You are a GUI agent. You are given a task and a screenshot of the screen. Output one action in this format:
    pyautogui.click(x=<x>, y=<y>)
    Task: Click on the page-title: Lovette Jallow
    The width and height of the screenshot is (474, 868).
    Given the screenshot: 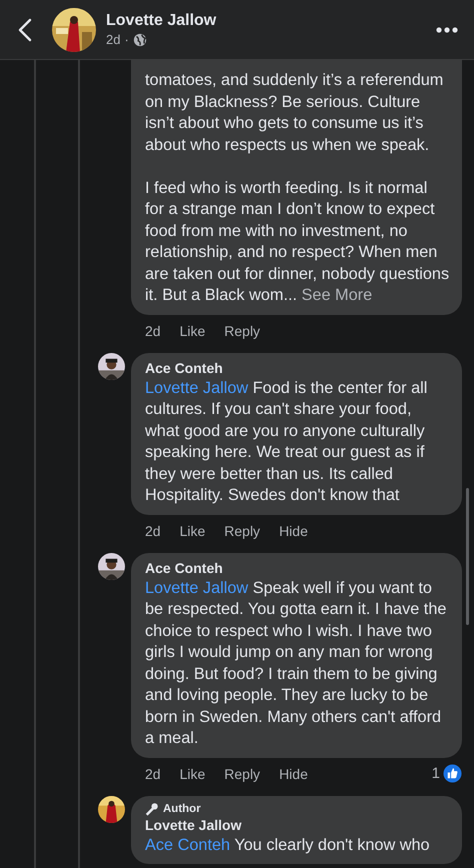 What is the action you would take?
    pyautogui.click(x=271, y=21)
    